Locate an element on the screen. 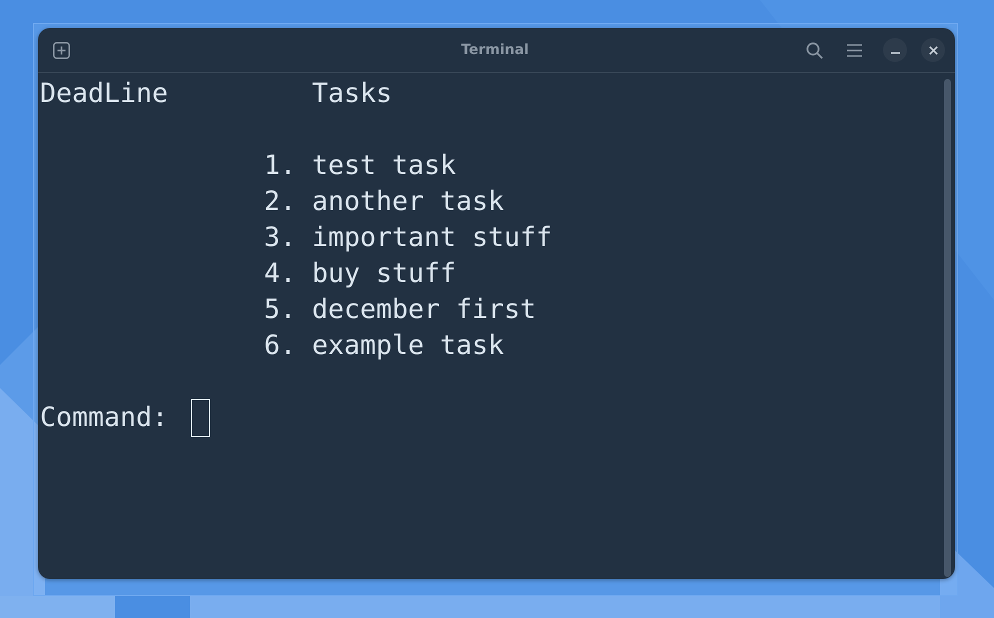 Image resolution: width=994 pixels, height=618 pixels. task-text: test task is located at coordinates (384, 166).